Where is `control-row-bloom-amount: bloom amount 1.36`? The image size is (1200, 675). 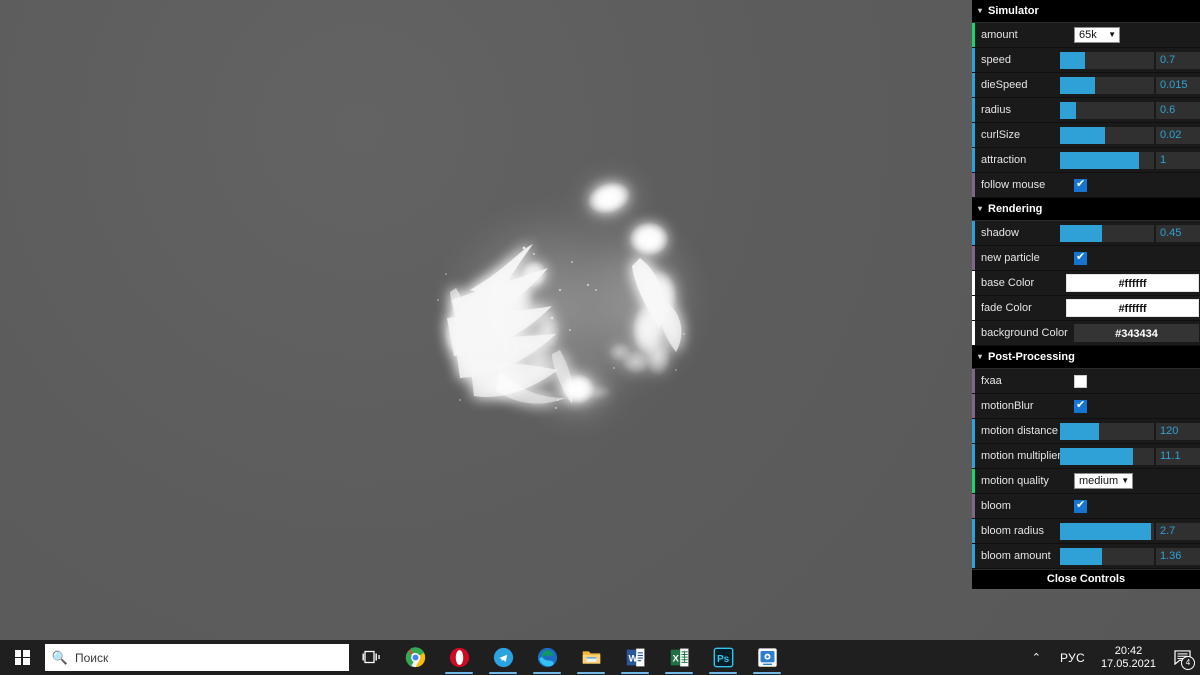 control-row-bloom-amount: bloom amount 1.36 is located at coordinates (1086, 556).